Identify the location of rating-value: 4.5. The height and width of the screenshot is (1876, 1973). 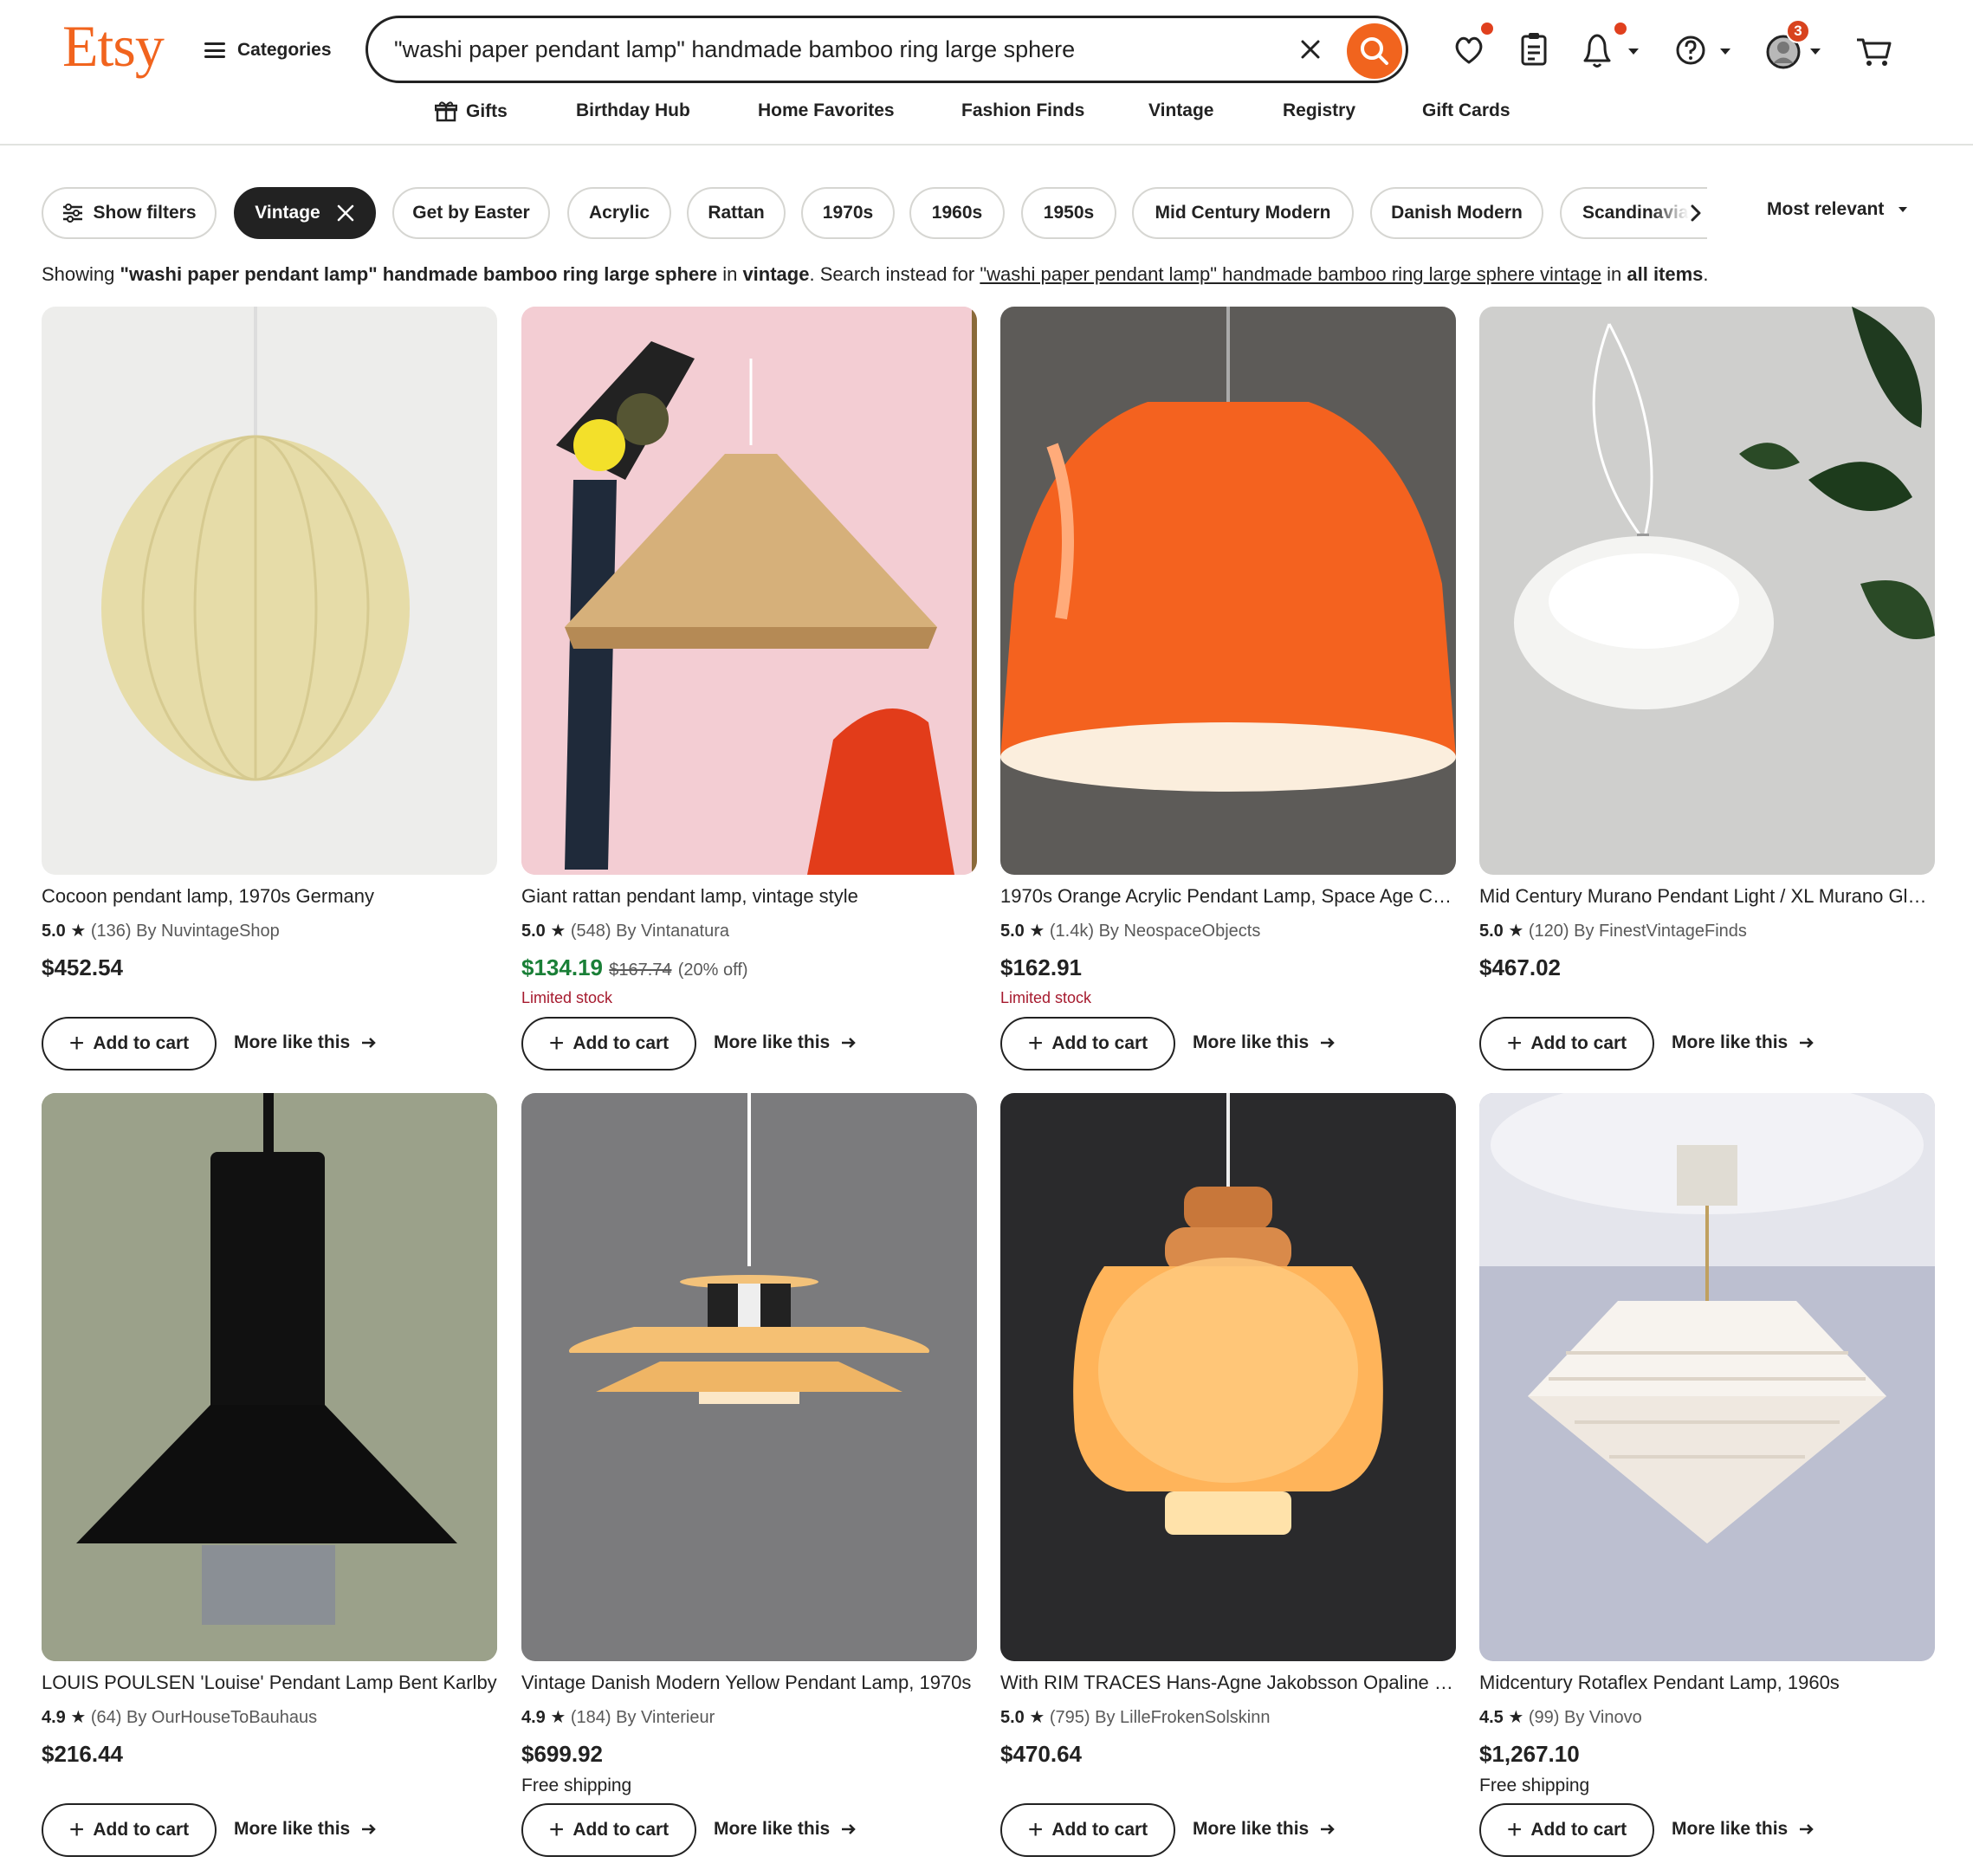
(1491, 1717).